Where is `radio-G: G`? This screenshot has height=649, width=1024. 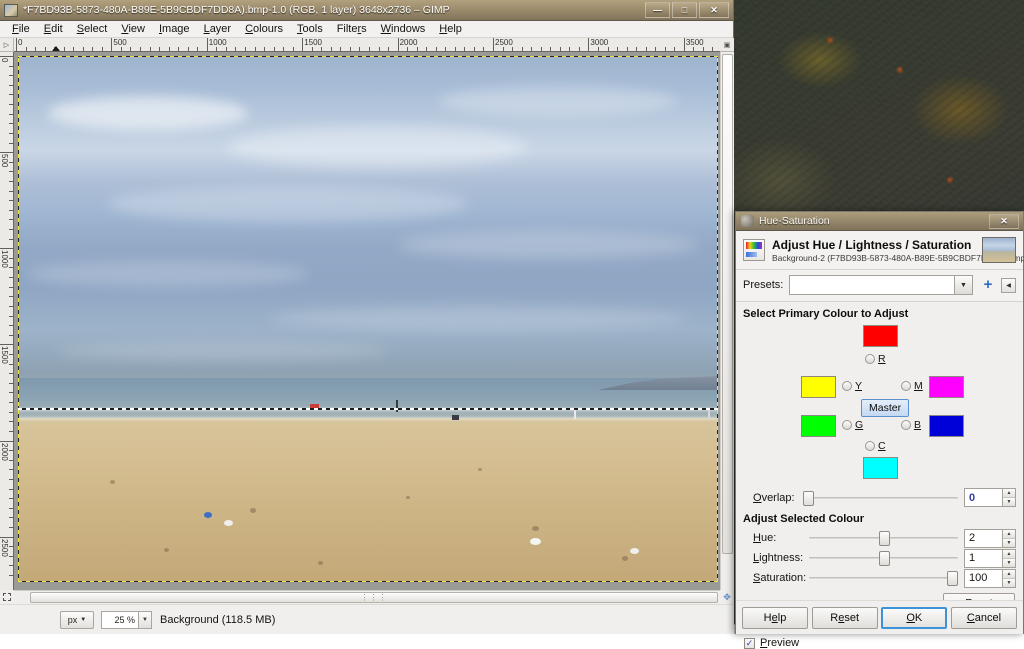
radio-G: G is located at coordinates (852, 425).